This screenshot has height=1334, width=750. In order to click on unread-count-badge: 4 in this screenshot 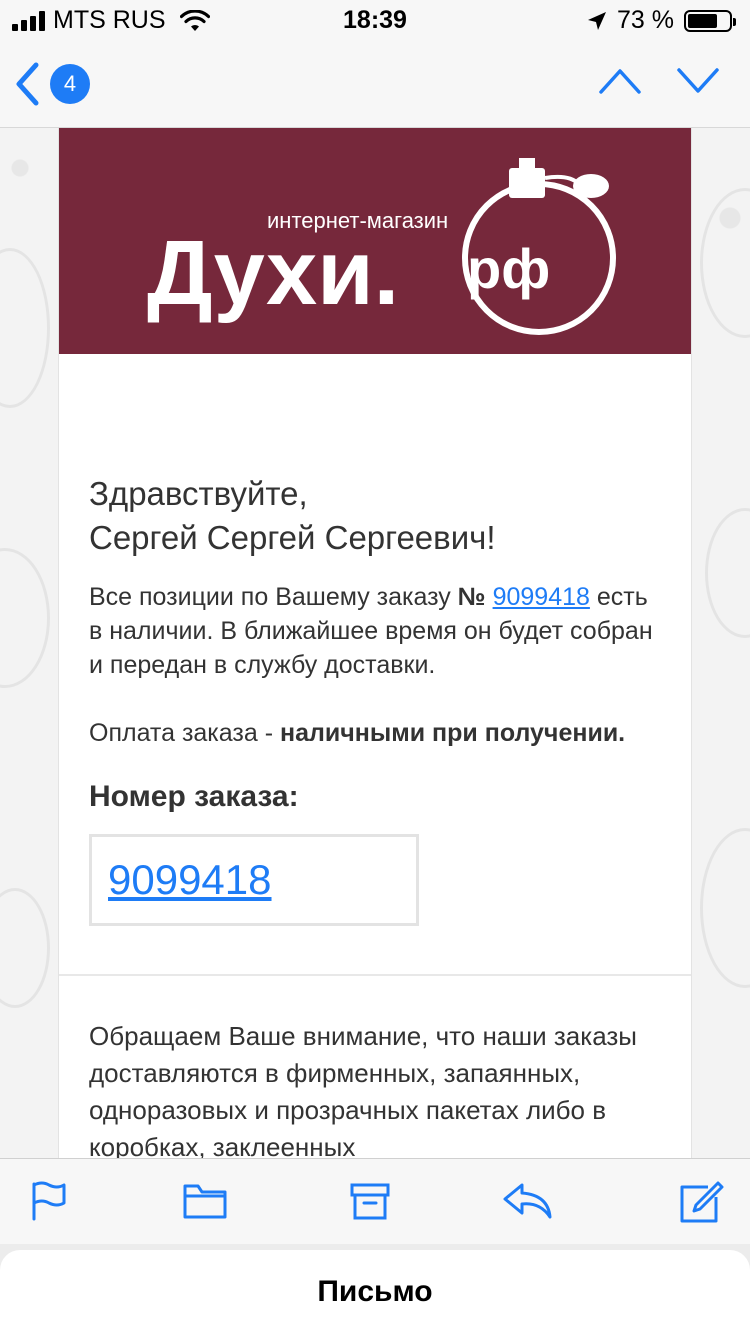, I will do `click(70, 84)`.